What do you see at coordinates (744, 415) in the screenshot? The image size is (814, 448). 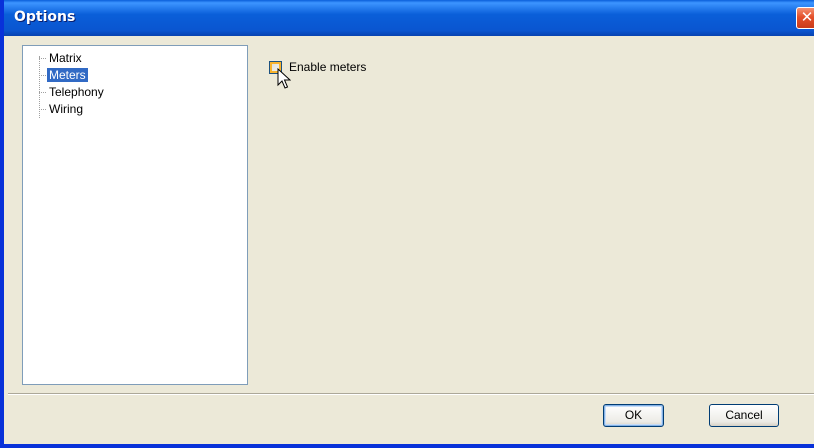 I see `cancel-button: Cancel` at bounding box center [744, 415].